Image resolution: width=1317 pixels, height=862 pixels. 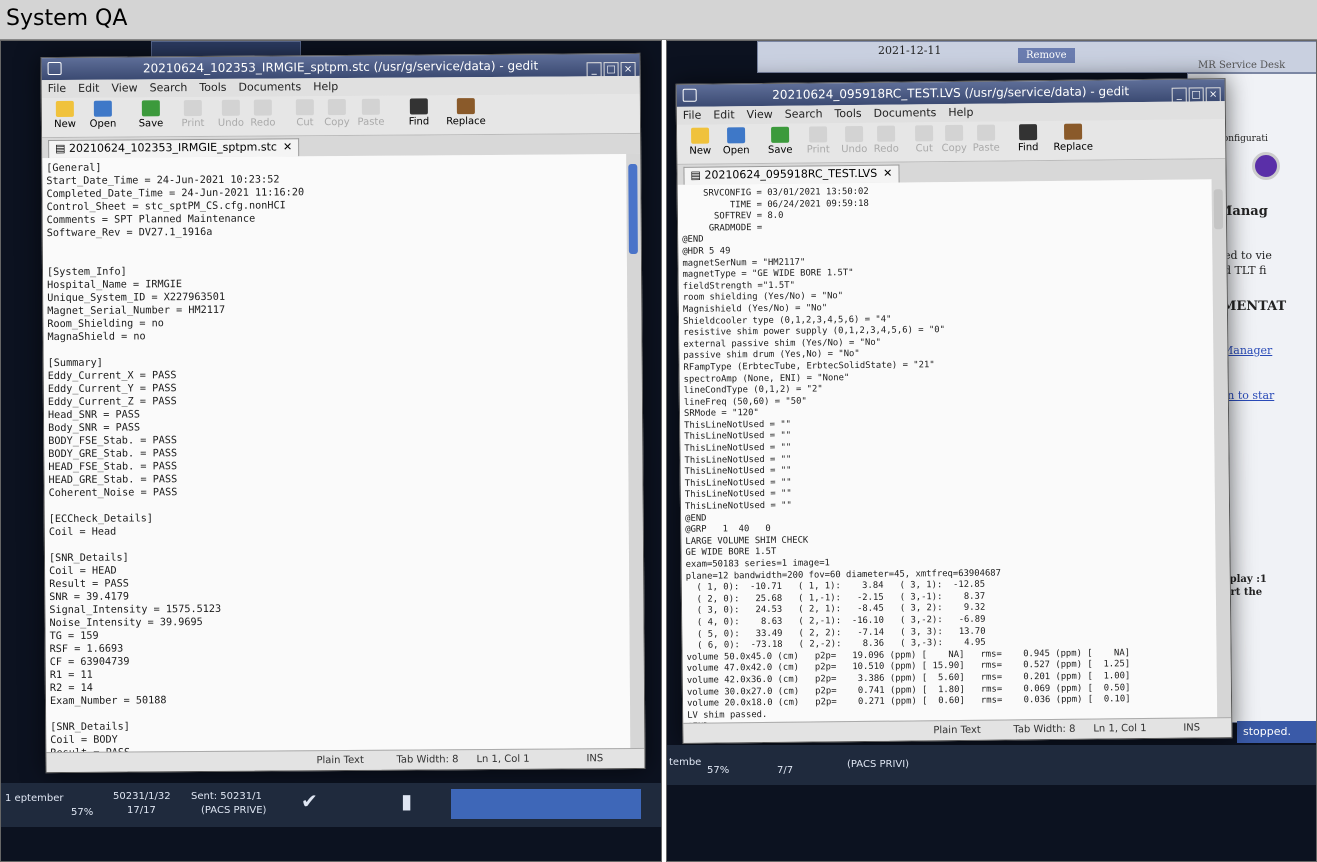 What do you see at coordinates (1245, 270) in the screenshot?
I see `view-text-2: d TLT fi` at bounding box center [1245, 270].